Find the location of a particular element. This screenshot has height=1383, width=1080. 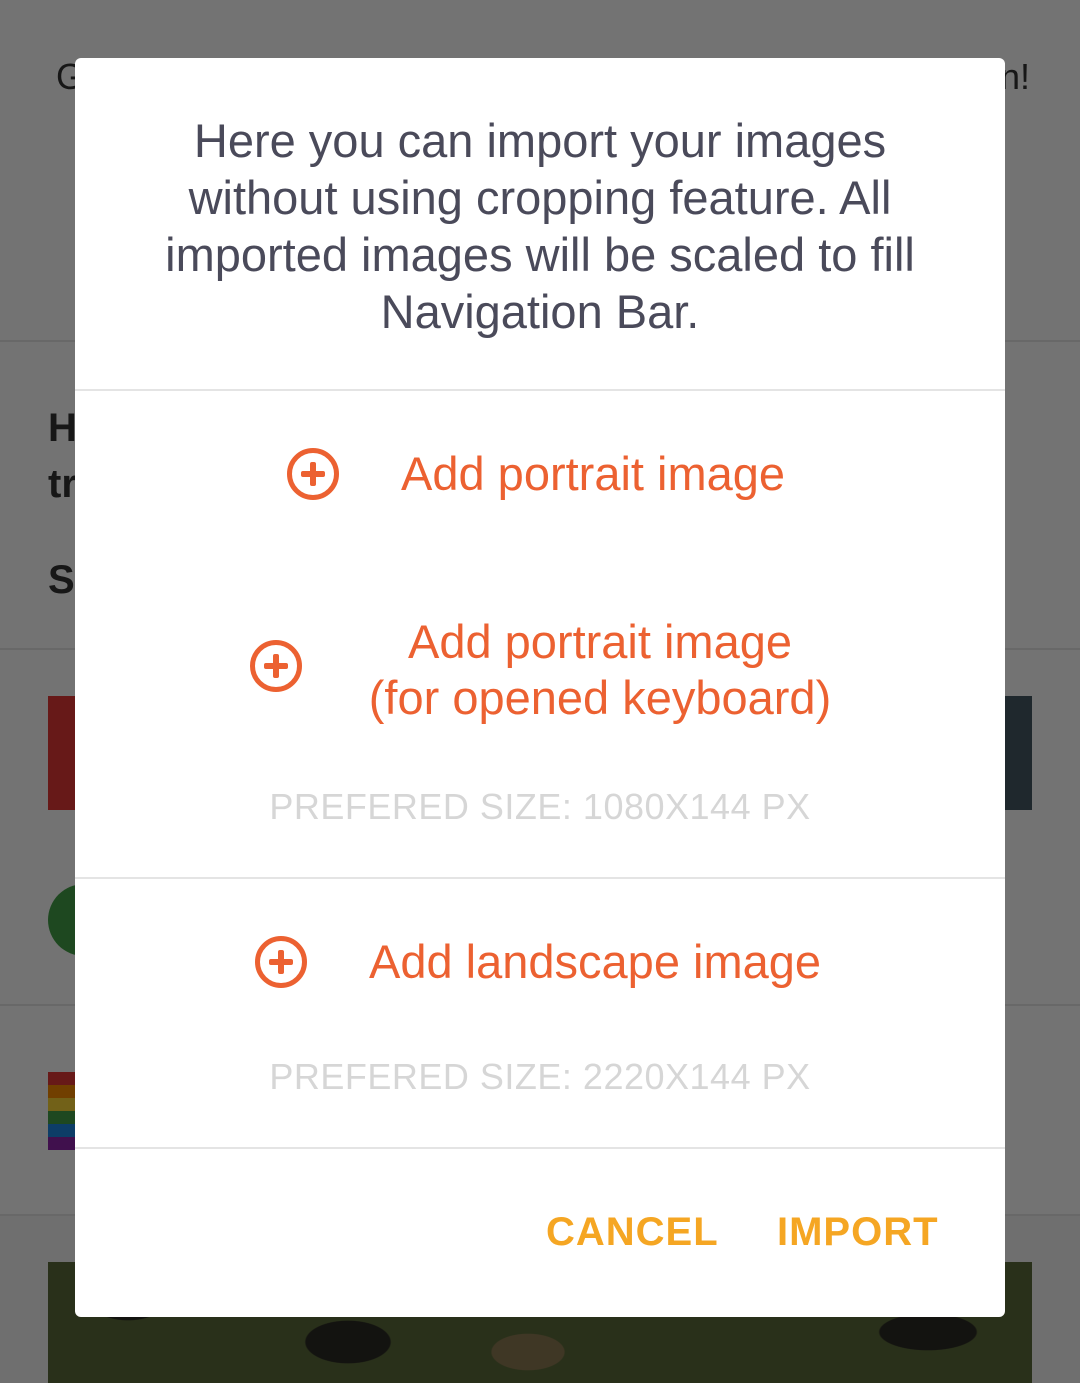

add-portrait-keyboard-label-line2: (for opened keyboard) is located at coordinates (600, 697).